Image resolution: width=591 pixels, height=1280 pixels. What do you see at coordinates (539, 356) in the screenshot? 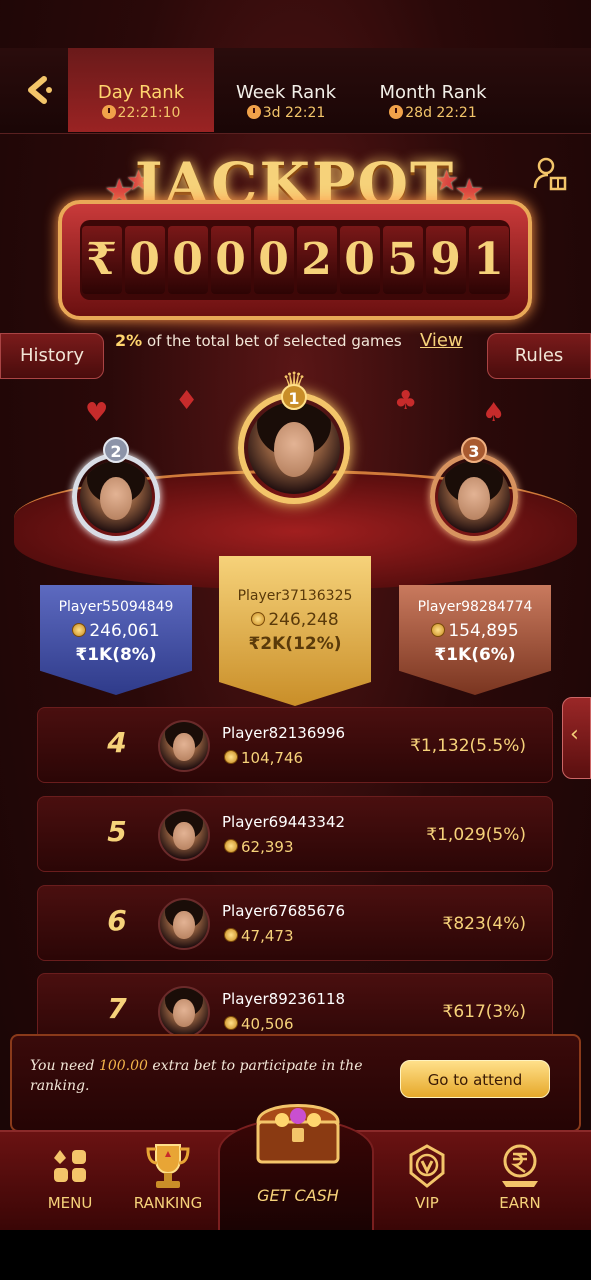
I see `rules-button: Rules` at bounding box center [539, 356].